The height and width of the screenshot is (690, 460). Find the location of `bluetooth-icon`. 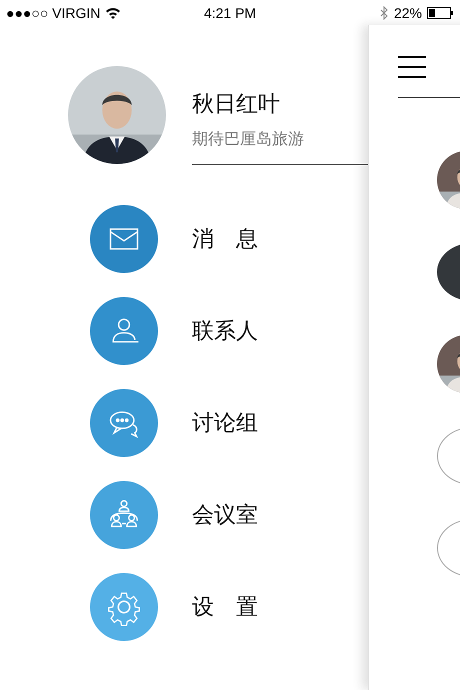

bluetooth-icon is located at coordinates (384, 13).